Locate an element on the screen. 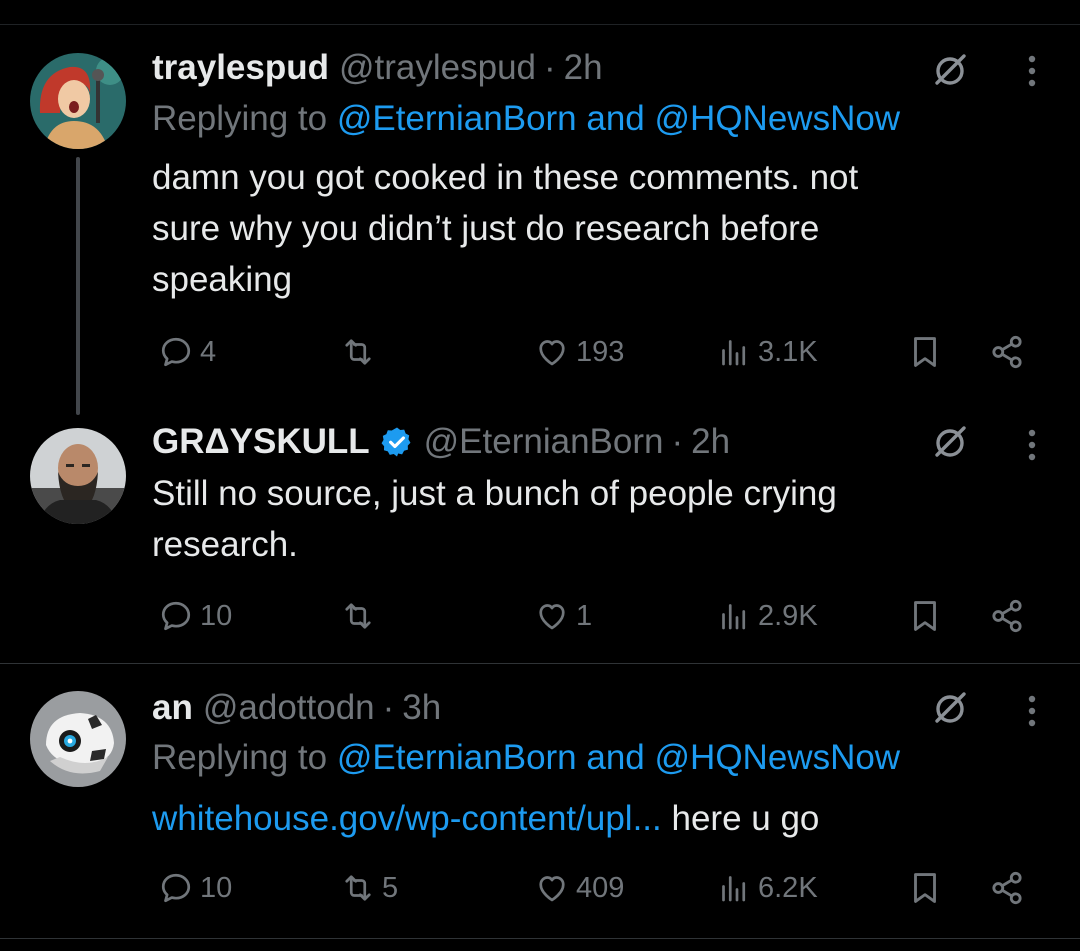 The height and width of the screenshot is (951, 1080). like-button: 409 is located at coordinates (579, 888).